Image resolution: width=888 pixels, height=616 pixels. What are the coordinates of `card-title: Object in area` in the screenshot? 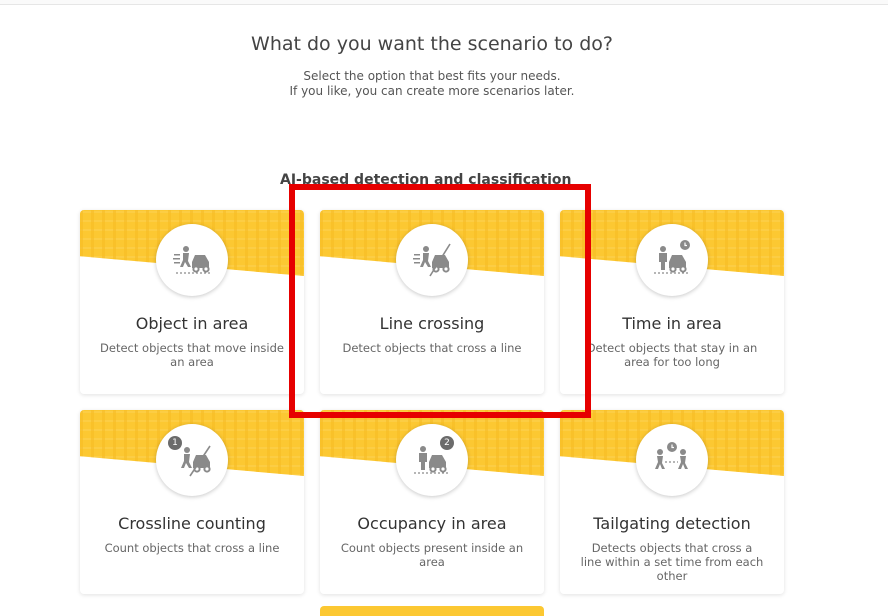 It's located at (192, 323).